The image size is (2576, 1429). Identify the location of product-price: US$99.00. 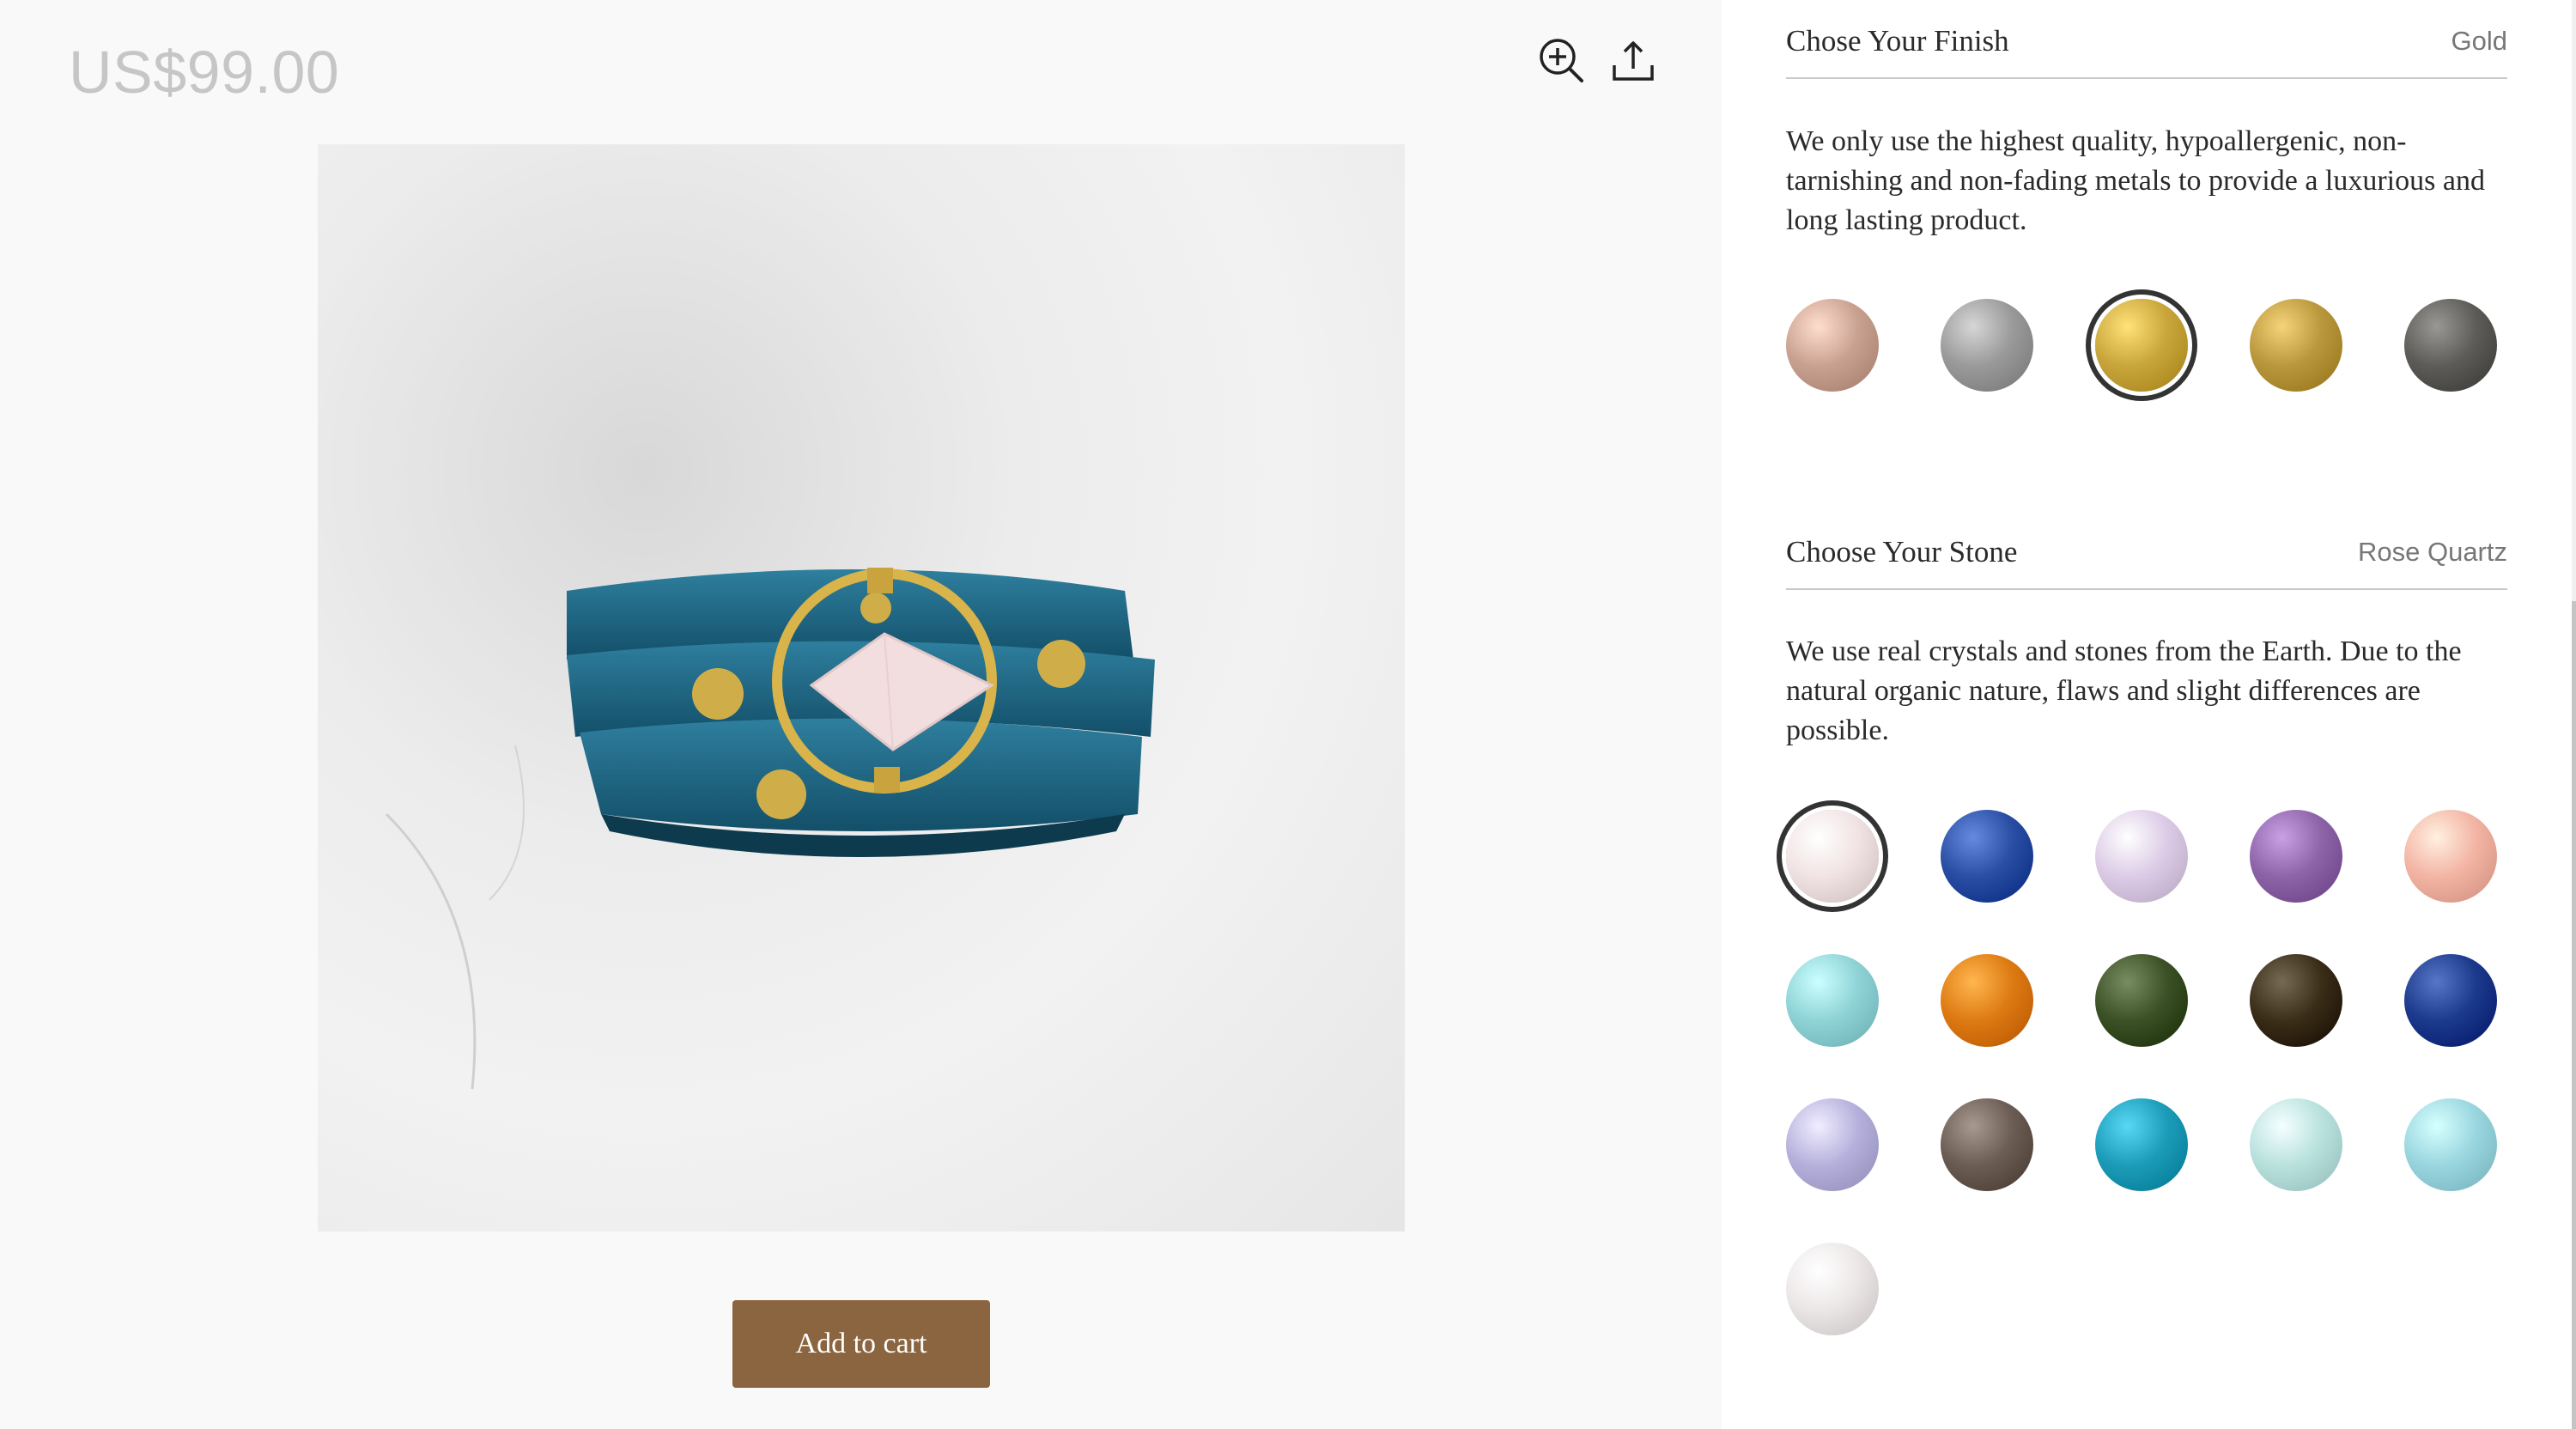
(204, 73).